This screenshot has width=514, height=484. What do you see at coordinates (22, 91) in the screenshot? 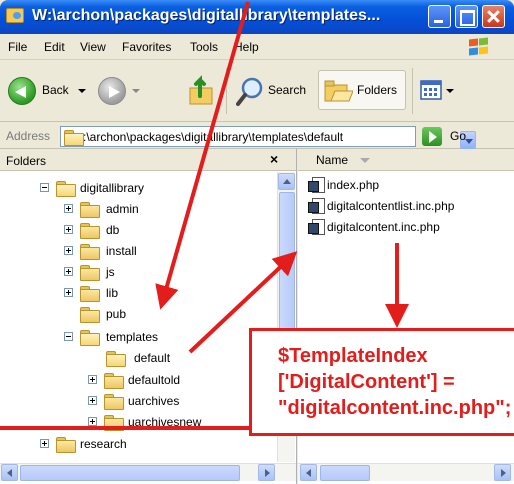
I see `back-arrow-icon` at bounding box center [22, 91].